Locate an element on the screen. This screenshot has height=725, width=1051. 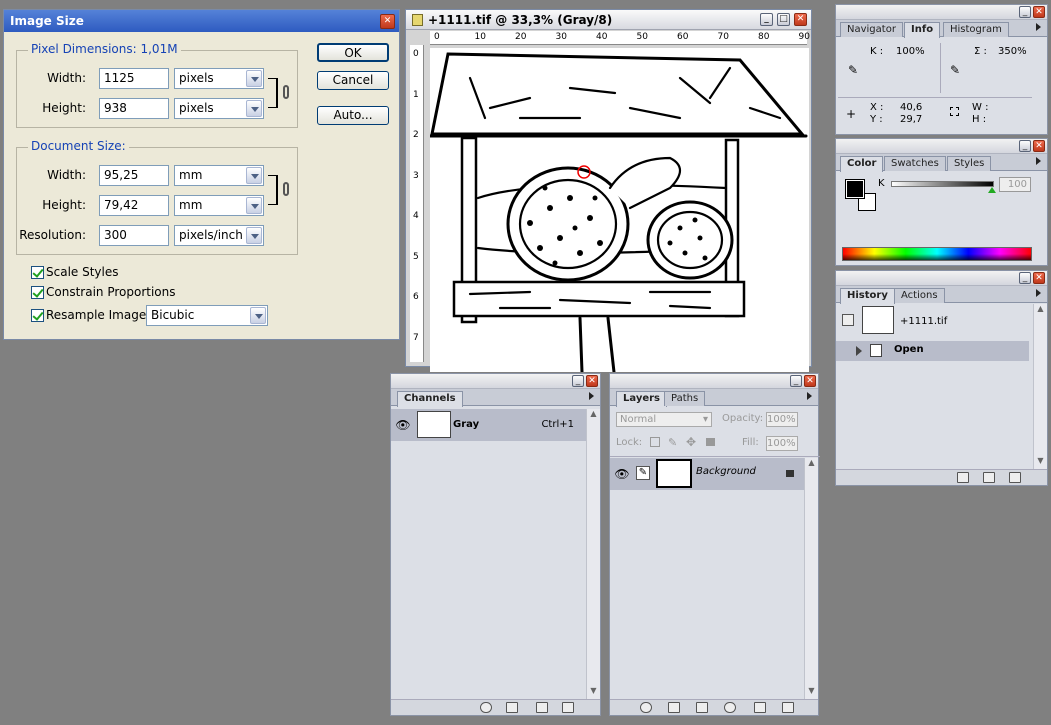
k-slider is located at coordinates (942, 184).